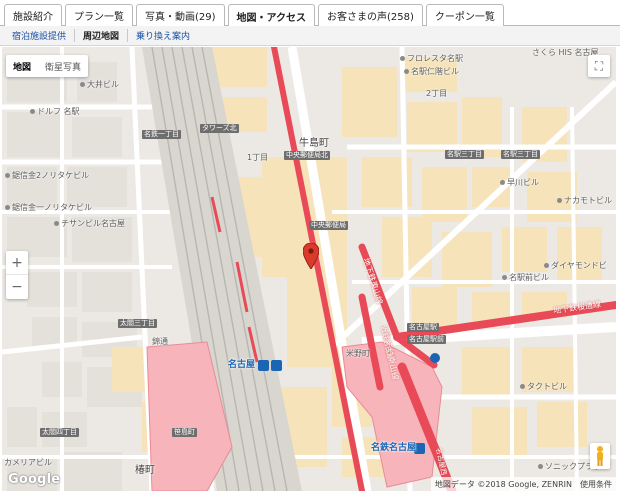  What do you see at coordinates (431, 58) in the screenshot?
I see `map-label-furosuta: フロレスタ名駅` at bounding box center [431, 58].